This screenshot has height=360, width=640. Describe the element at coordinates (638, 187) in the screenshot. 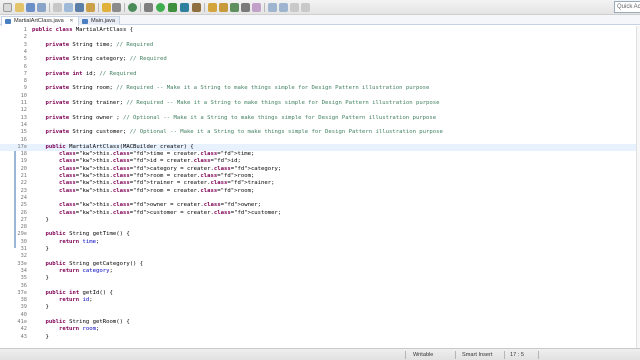

I see `overview-ruler` at that location.